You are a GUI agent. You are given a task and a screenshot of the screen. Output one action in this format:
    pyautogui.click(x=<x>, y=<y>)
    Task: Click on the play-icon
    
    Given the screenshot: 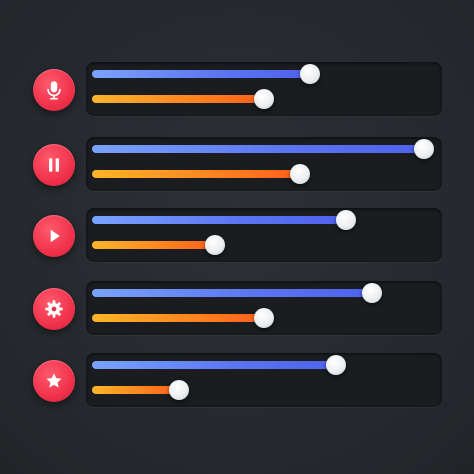 What is the action you would take?
    pyautogui.click(x=55, y=236)
    